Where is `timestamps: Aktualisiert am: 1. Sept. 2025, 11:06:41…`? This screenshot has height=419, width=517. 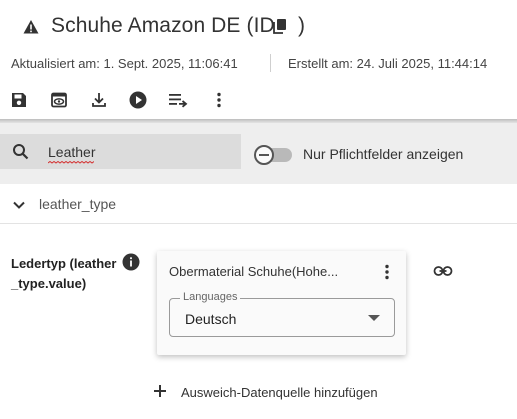 timestamps: Aktualisiert am: 1. Sept. 2025, 11:06:41… is located at coordinates (258, 64).